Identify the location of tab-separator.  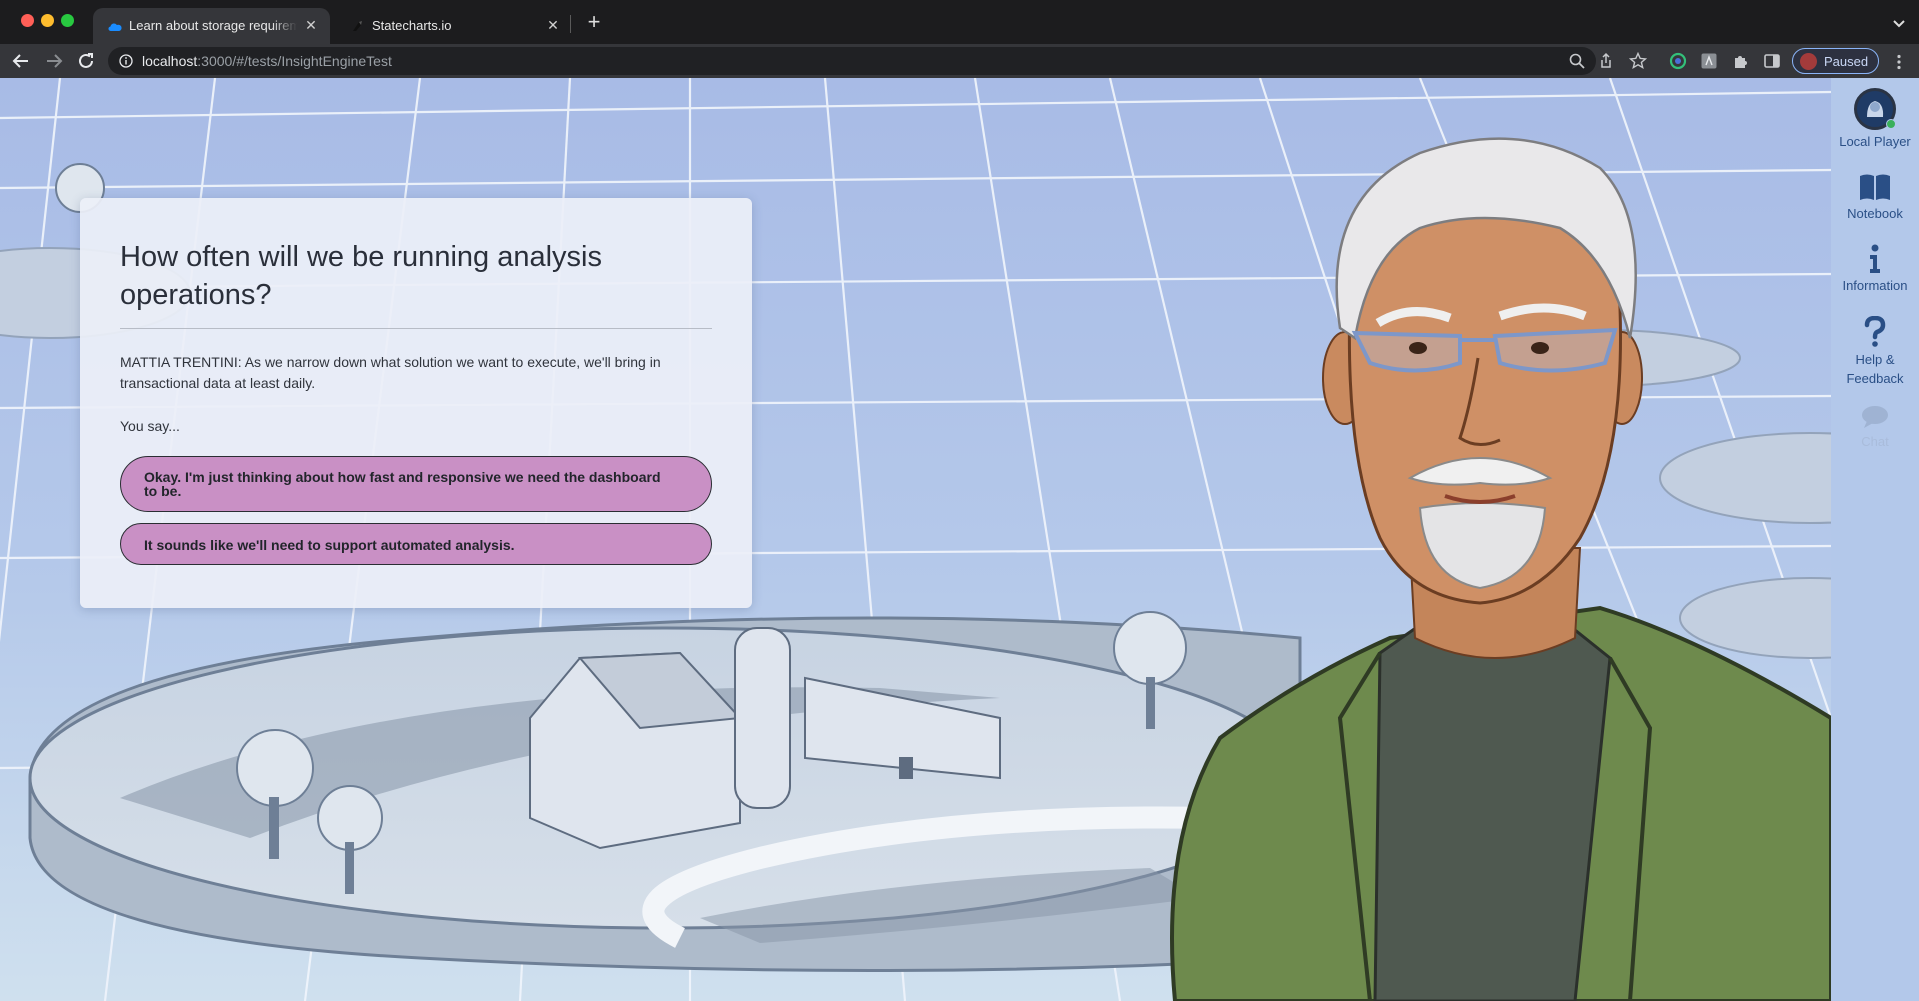
(570, 24).